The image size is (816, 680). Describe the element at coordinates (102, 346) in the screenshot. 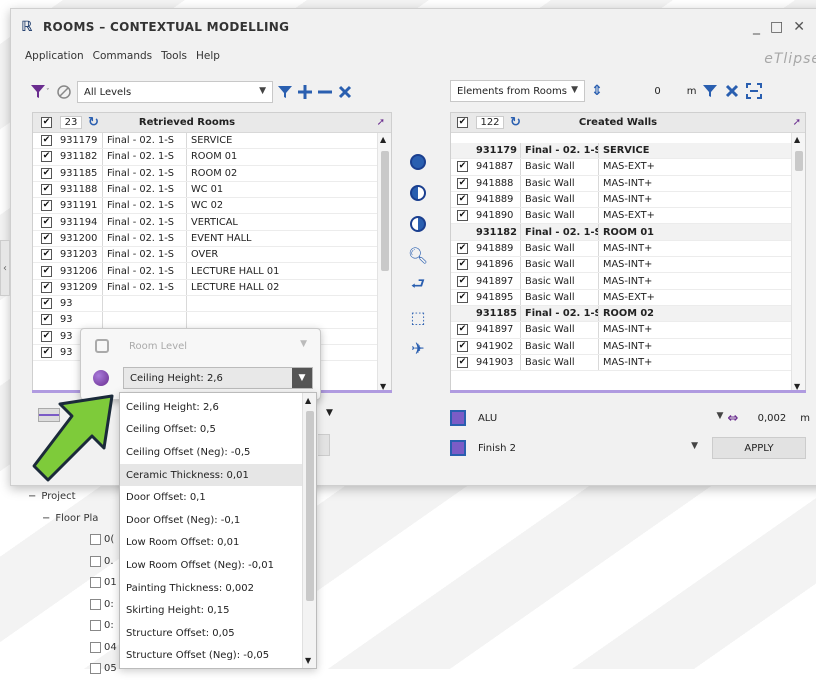

I see `lock-icon` at that location.